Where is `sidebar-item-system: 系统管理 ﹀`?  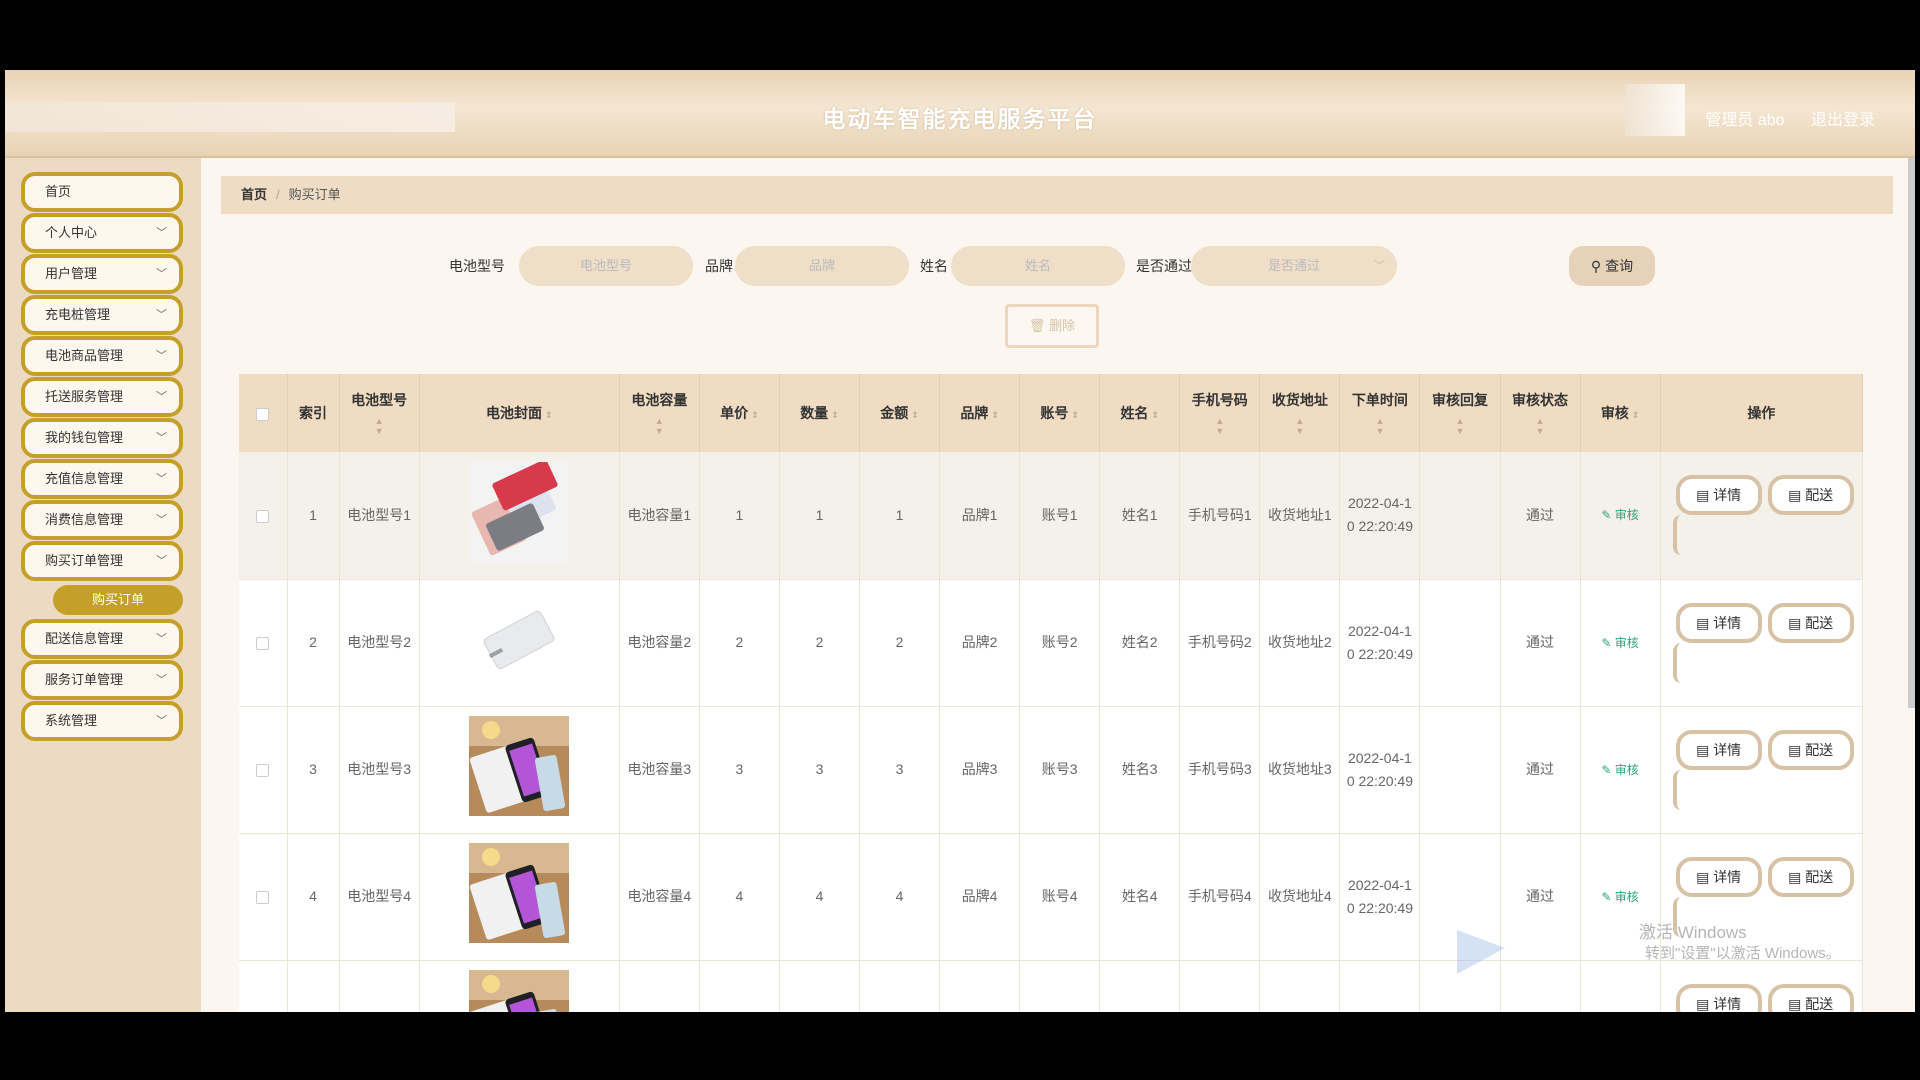 sidebar-item-system: 系统管理 ﹀ is located at coordinates (102, 721).